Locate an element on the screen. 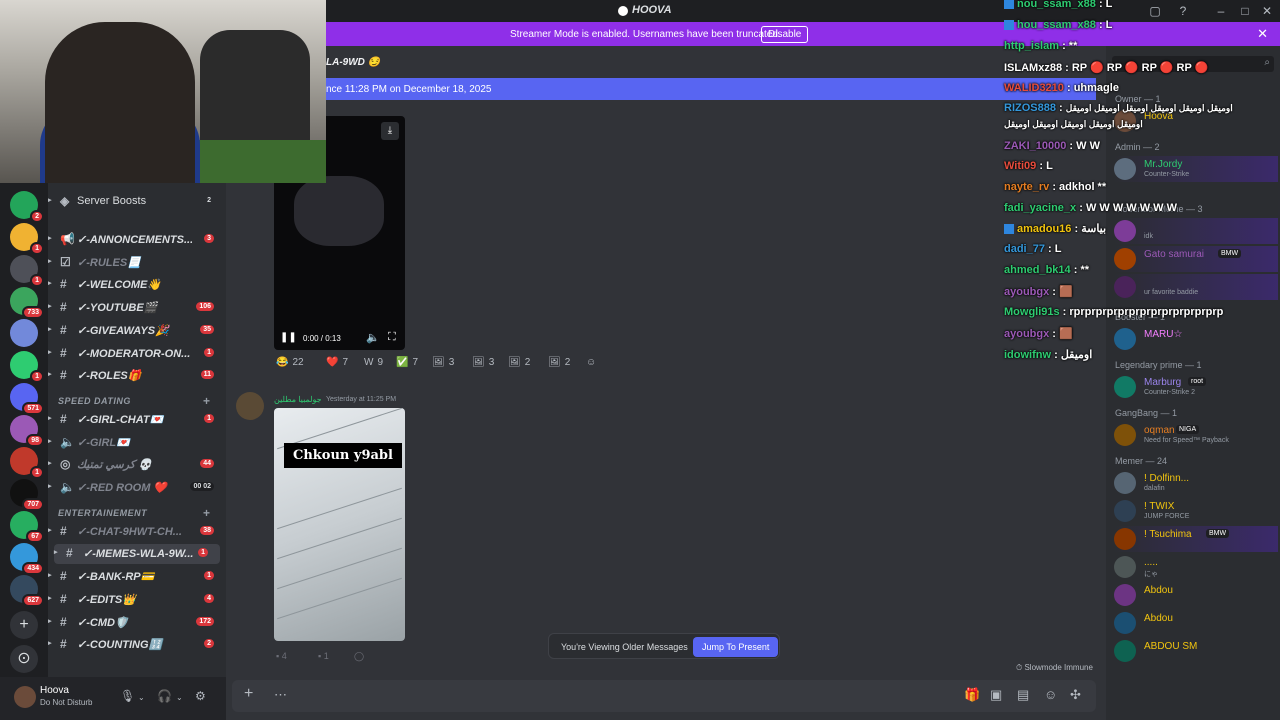  reaction: W9 is located at coordinates (373, 366).